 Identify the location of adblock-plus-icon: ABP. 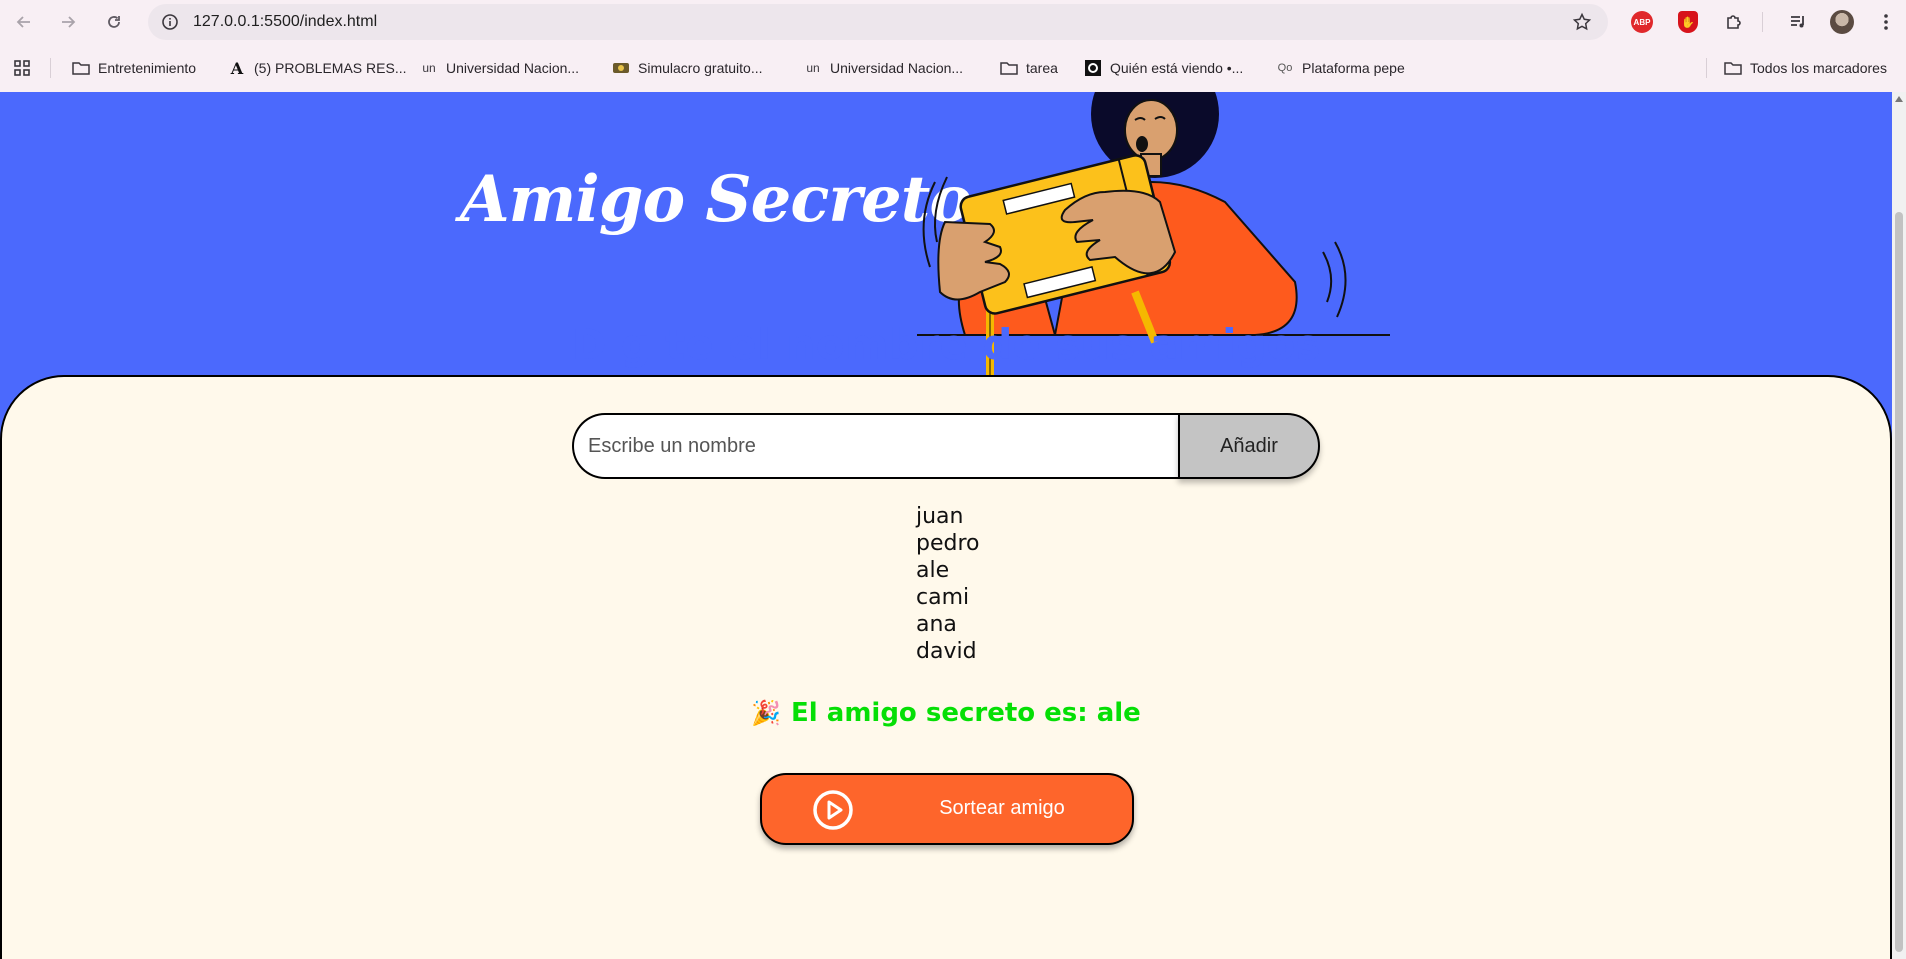
(1642, 22).